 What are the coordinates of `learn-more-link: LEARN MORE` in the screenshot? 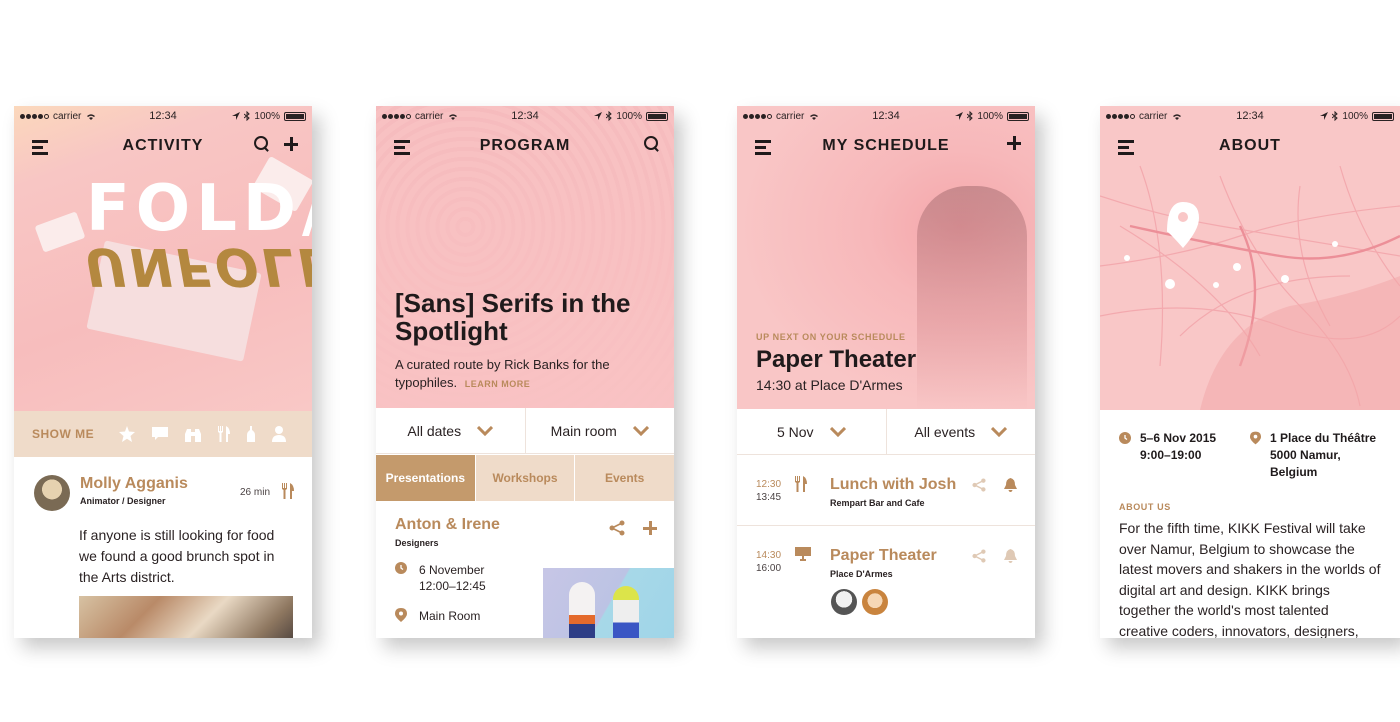 It's located at (498, 384).